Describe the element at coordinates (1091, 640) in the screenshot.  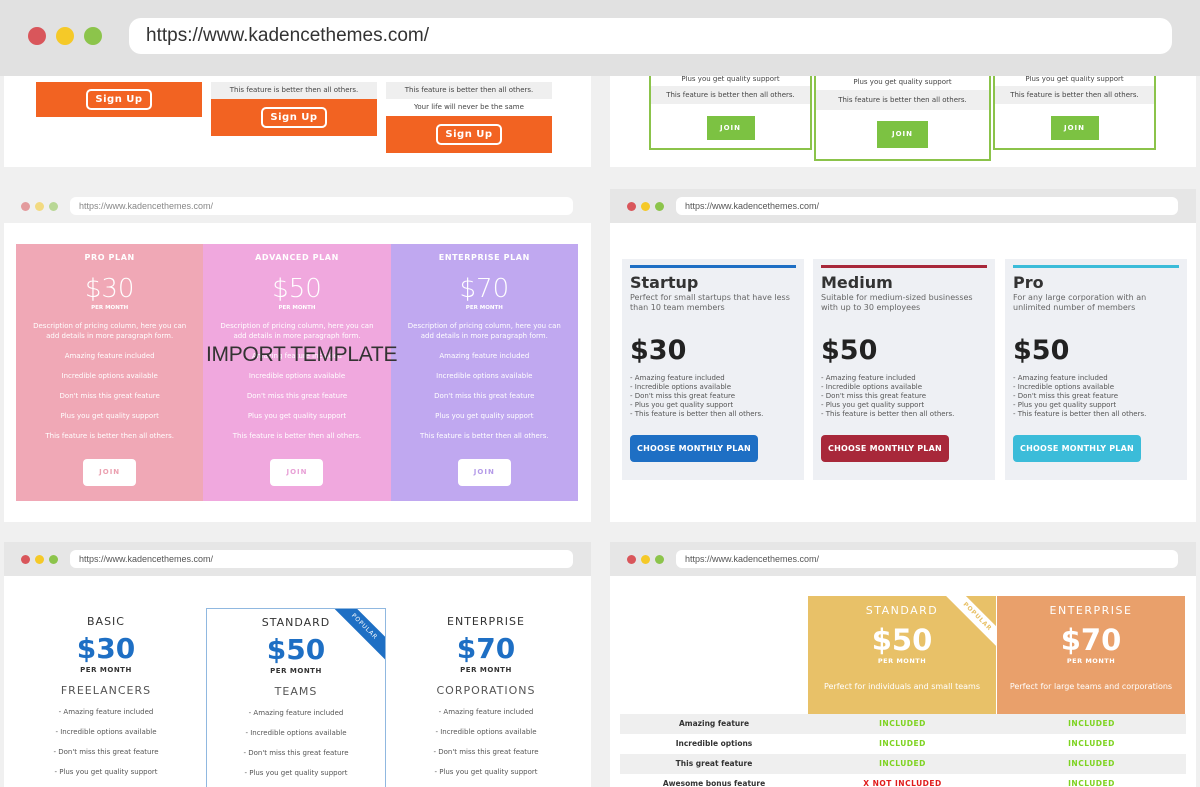
I see `plan-price: $70` at that location.